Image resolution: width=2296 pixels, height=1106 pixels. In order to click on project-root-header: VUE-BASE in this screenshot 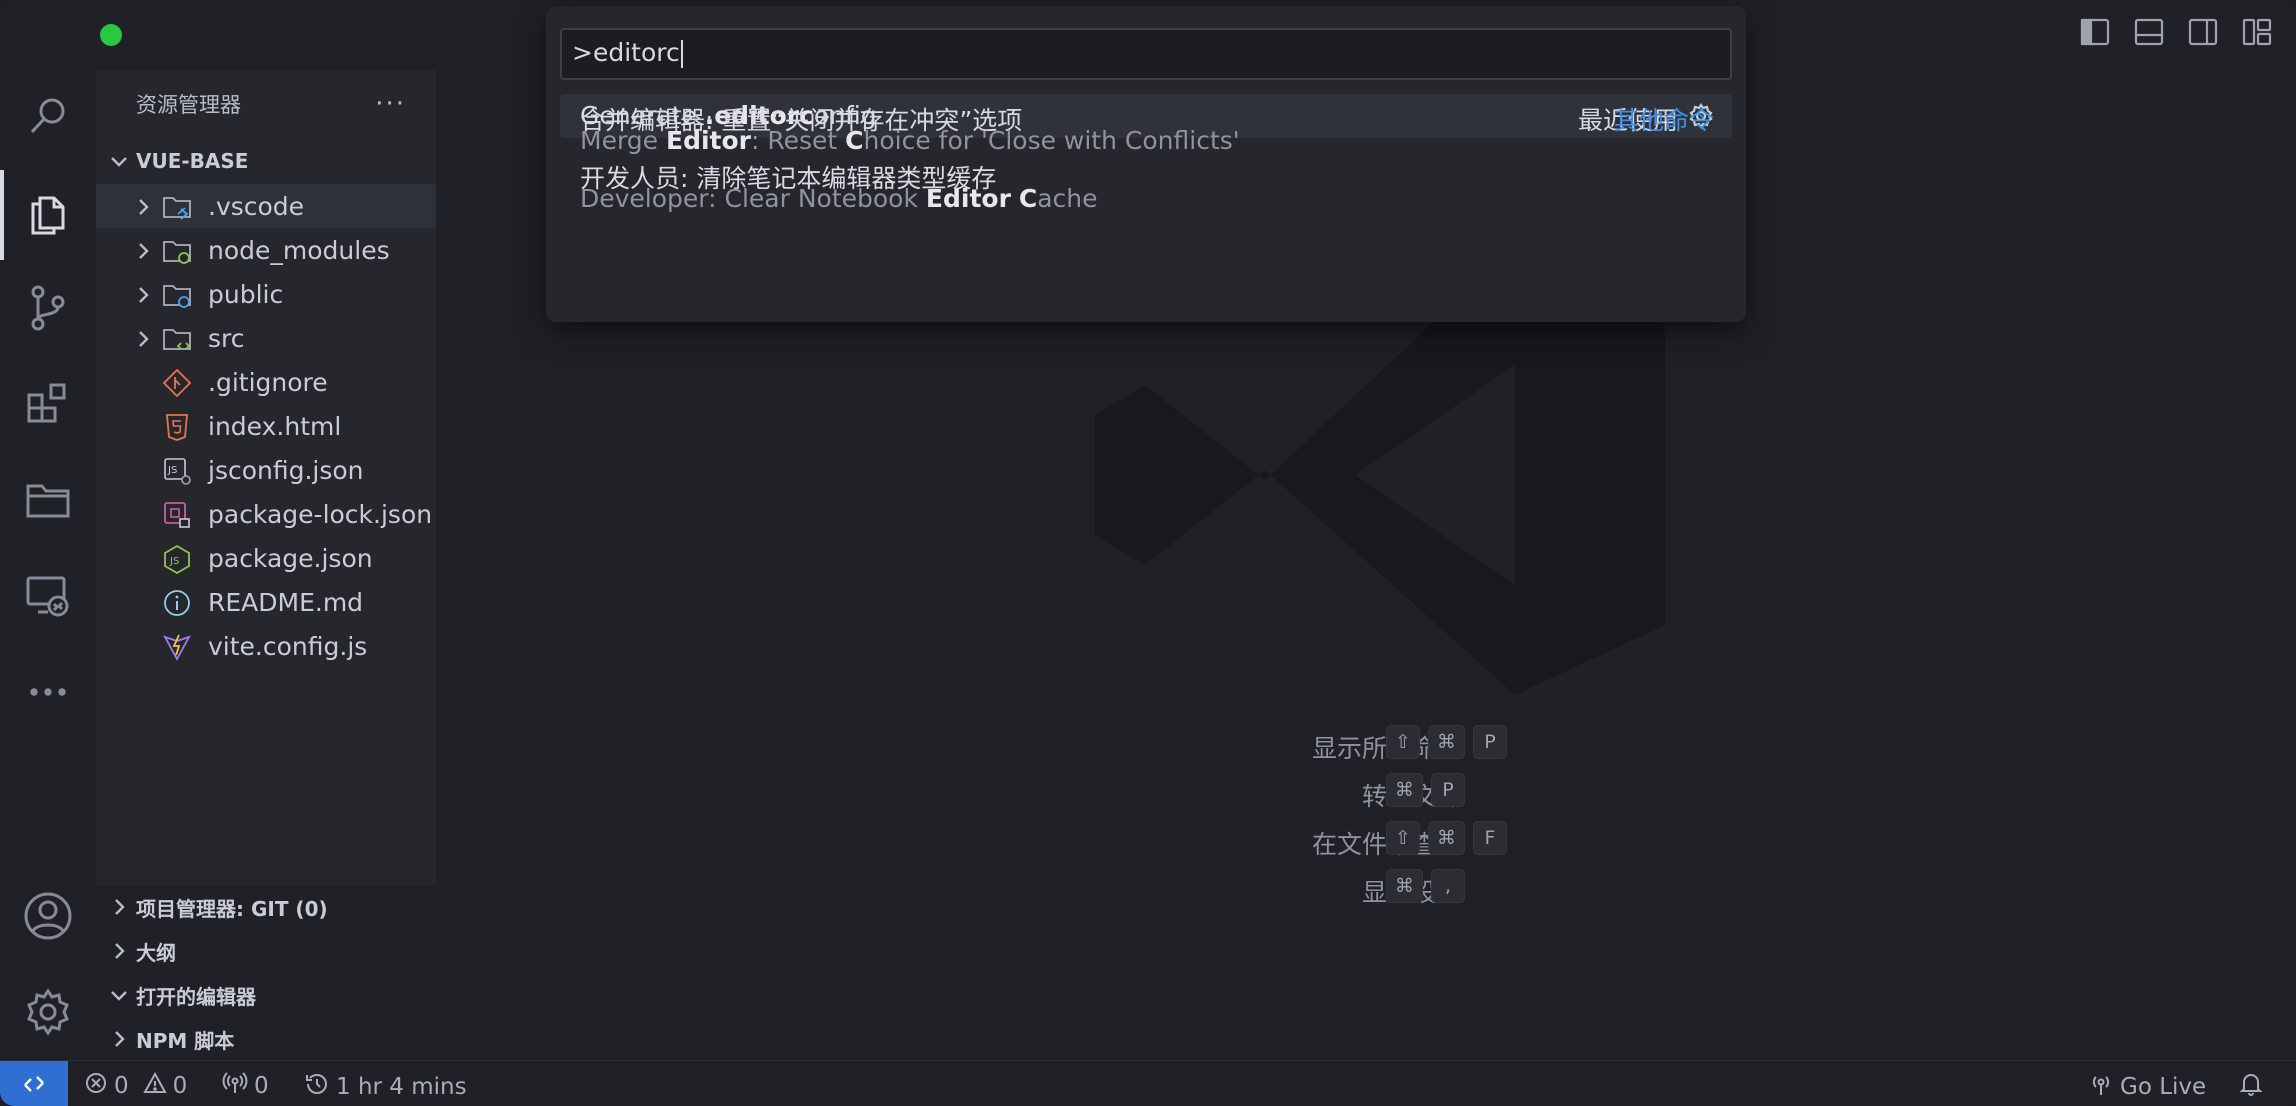, I will do `click(172, 161)`.